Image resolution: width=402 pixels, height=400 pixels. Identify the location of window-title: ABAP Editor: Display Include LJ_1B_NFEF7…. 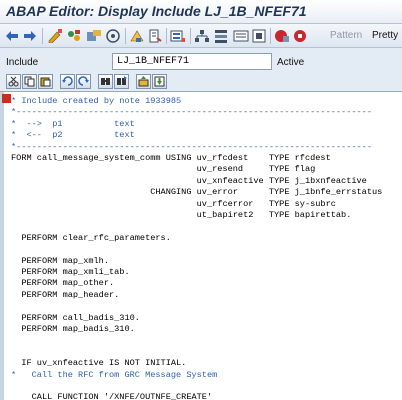
(156, 11).